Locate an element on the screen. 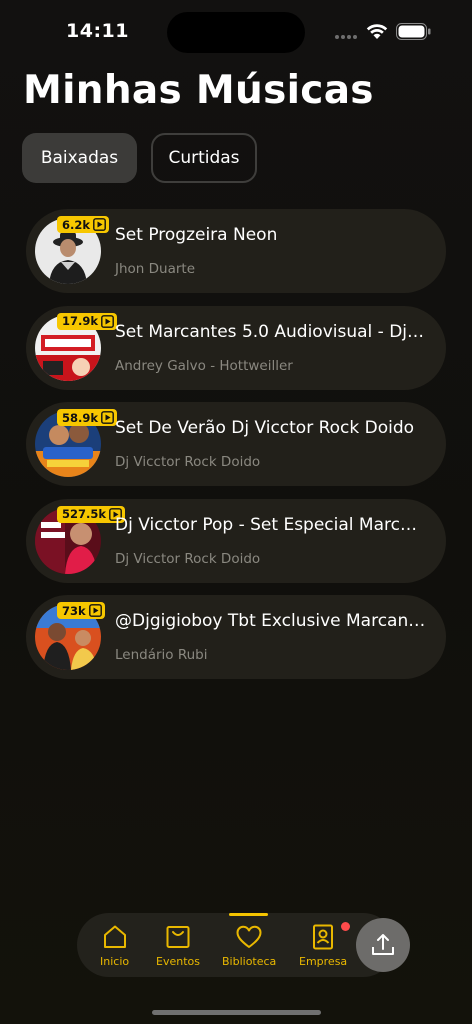 The width and height of the screenshot is (472, 1024). play-count-badge: 6.2k is located at coordinates (83, 224).